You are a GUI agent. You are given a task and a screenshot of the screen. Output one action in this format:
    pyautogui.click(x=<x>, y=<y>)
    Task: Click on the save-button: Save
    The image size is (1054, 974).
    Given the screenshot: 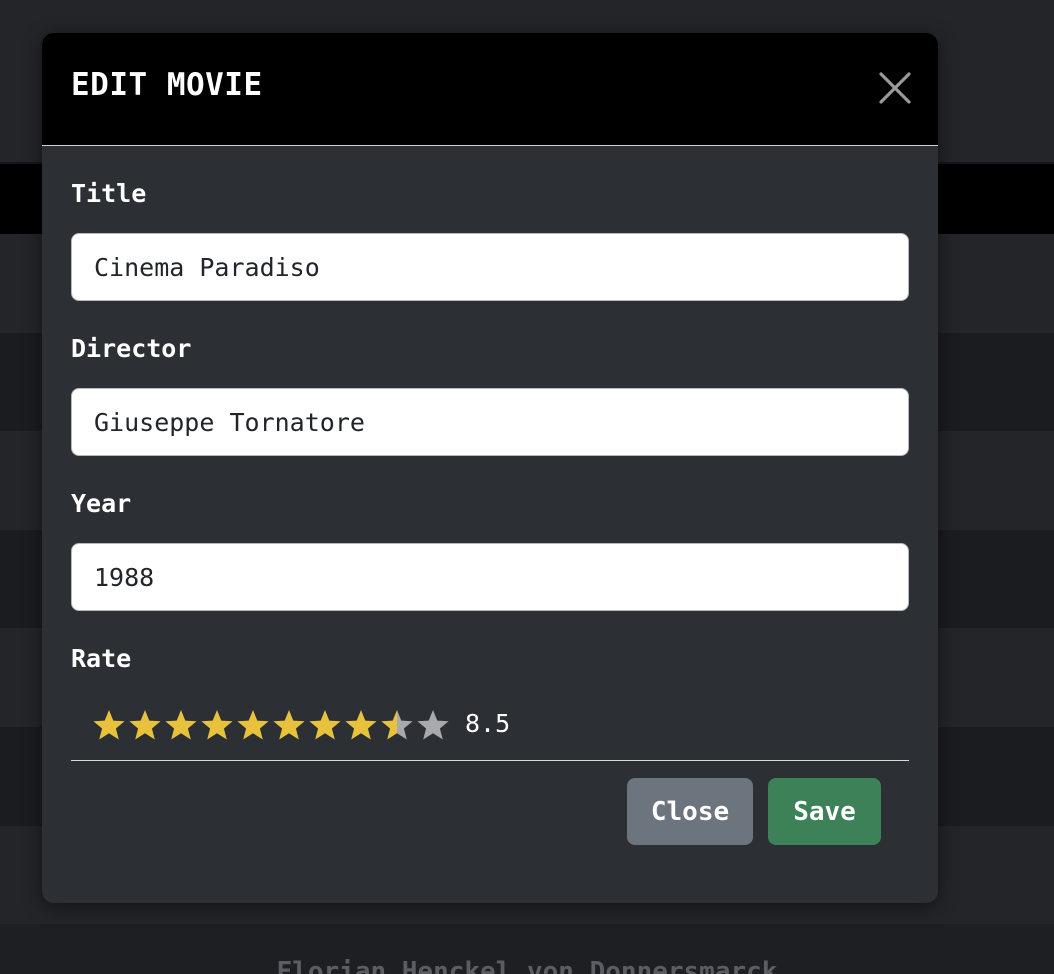 What is the action you would take?
    pyautogui.click(x=824, y=811)
    